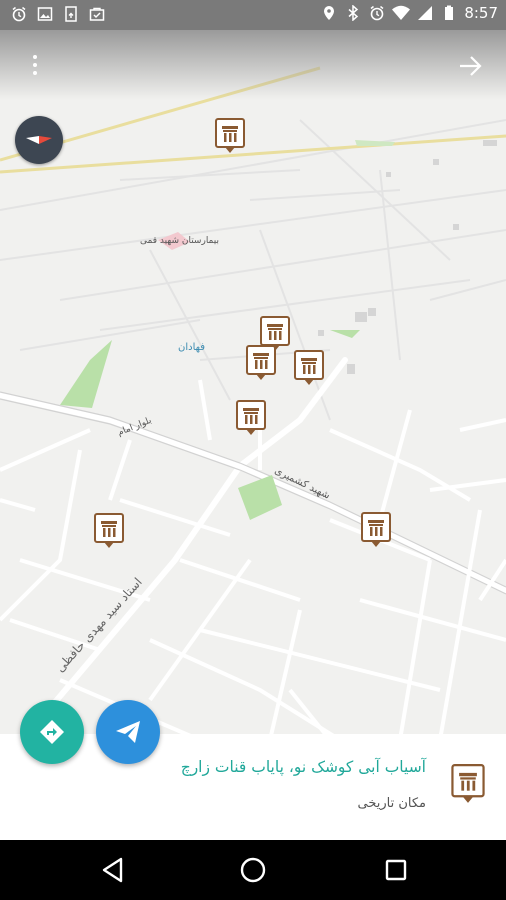 This screenshot has height=900, width=506. Describe the element at coordinates (329, 13) in the screenshot. I see `location-icon` at that location.